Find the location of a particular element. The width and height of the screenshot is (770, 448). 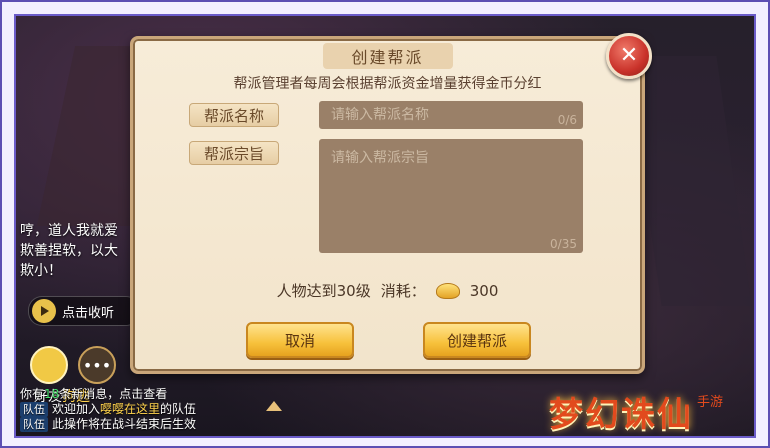

level-requirement: 人物达到30级 is located at coordinates (323, 291).